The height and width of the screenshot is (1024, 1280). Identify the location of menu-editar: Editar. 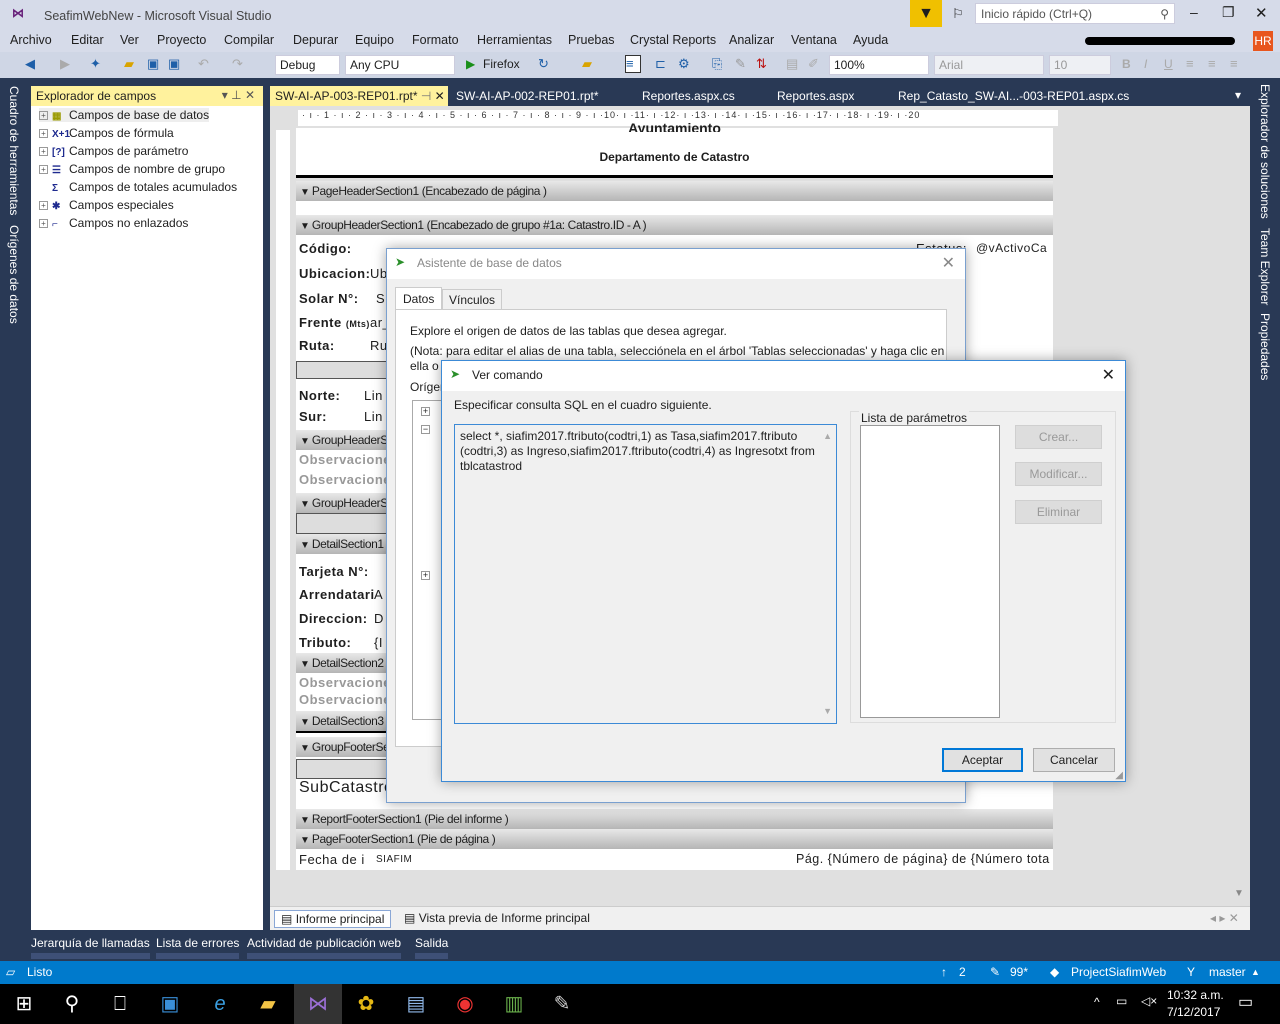
(87, 40).